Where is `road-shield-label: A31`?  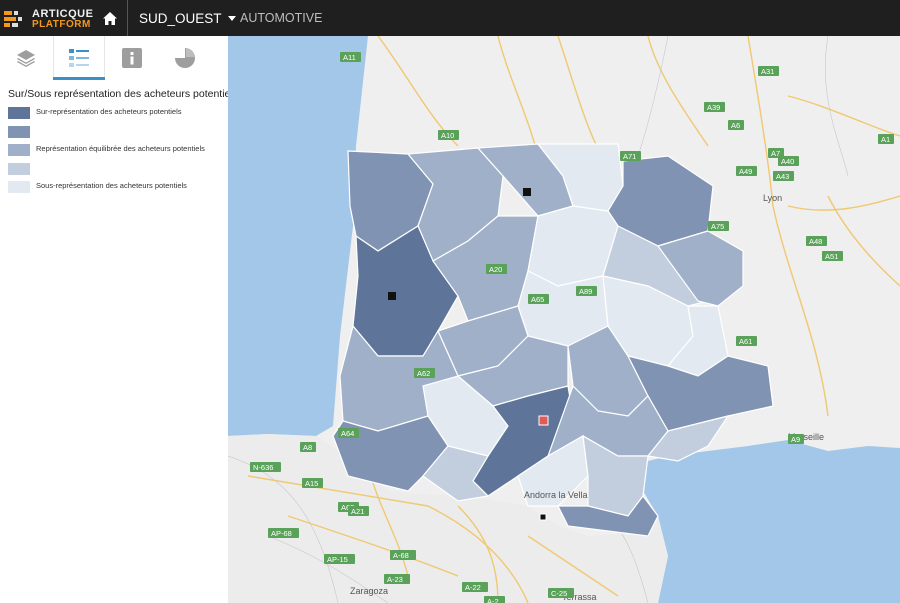 road-shield-label: A31 is located at coordinates (767, 71).